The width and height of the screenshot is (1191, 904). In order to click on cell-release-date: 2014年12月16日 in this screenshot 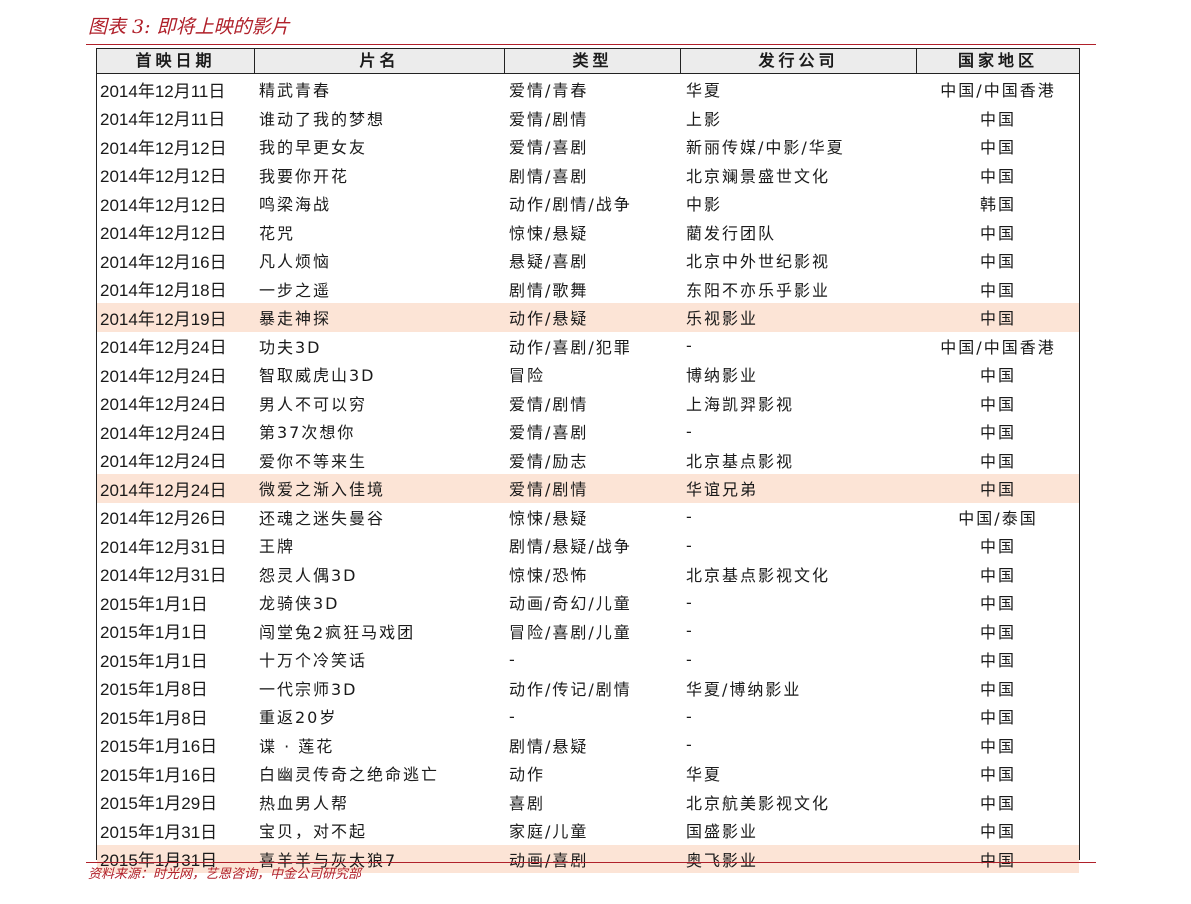, I will do `click(163, 262)`.